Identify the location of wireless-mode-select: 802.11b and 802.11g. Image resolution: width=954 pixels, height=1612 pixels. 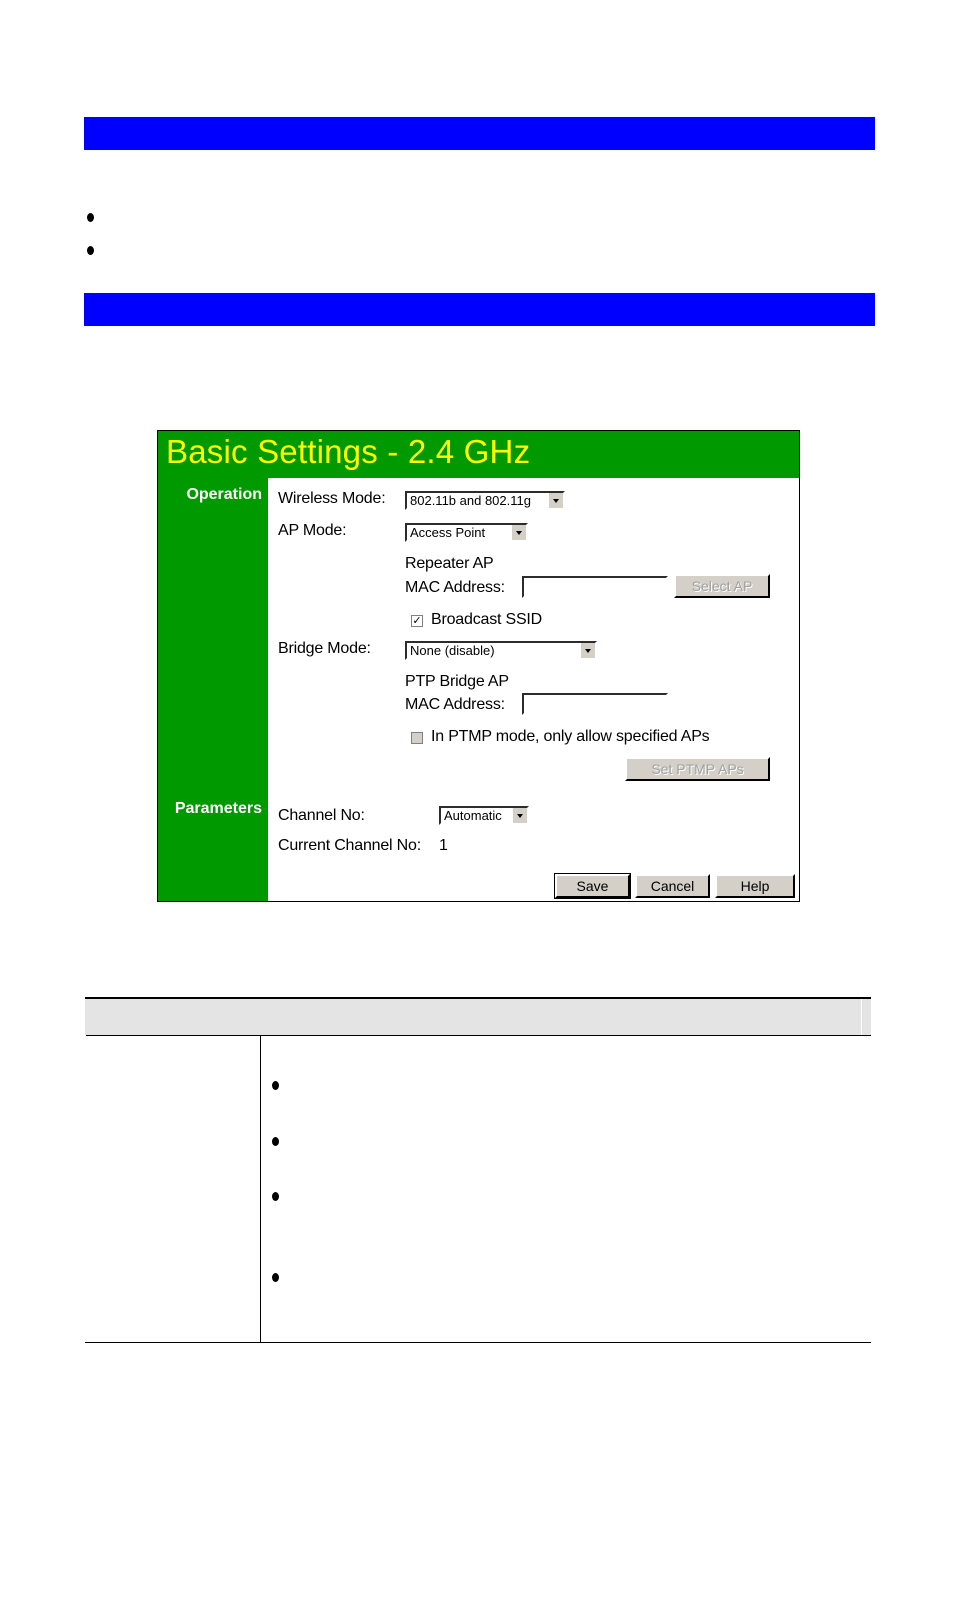
(485, 500).